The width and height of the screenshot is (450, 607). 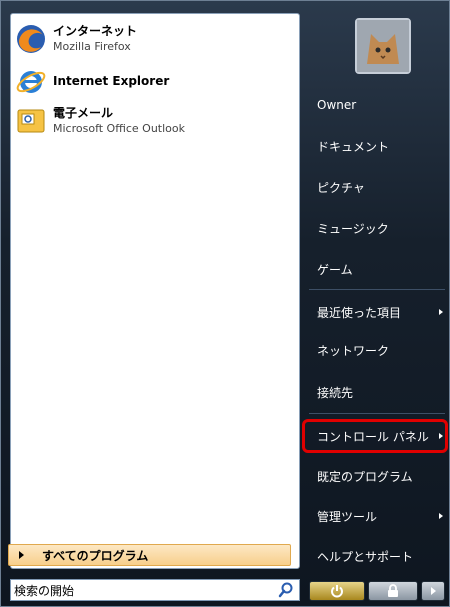 I want to click on chevron-right-icon, so click(x=433, y=591).